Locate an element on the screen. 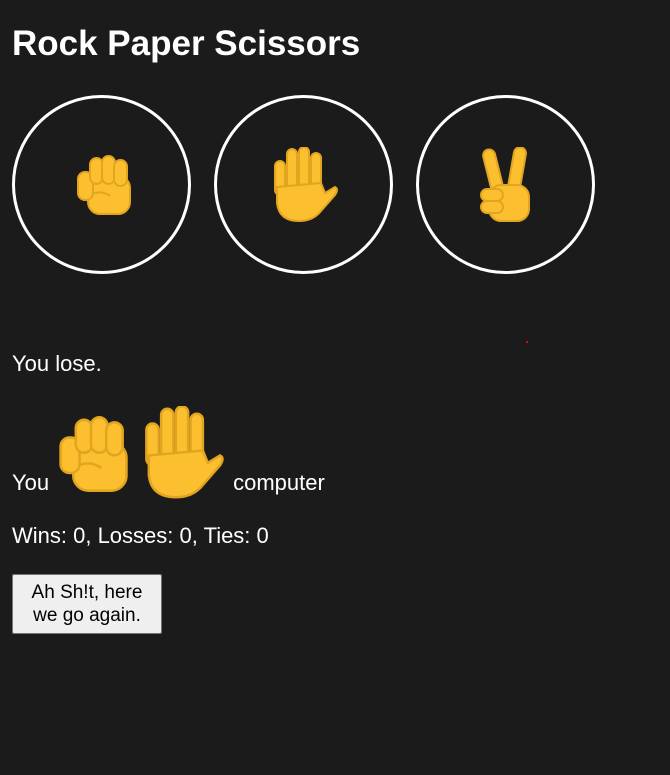 The width and height of the screenshot is (670, 775). score-text: Wins: 0, Losses: 0, Ties: 0 is located at coordinates (140, 535).